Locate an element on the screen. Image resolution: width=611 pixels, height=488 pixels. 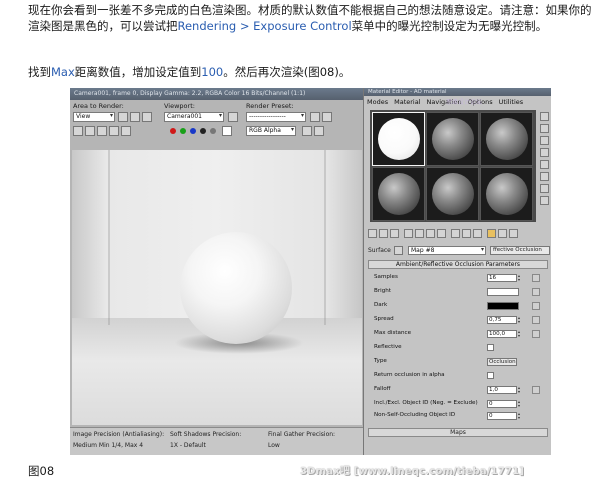
options-icon is located at coordinates (544, 188).